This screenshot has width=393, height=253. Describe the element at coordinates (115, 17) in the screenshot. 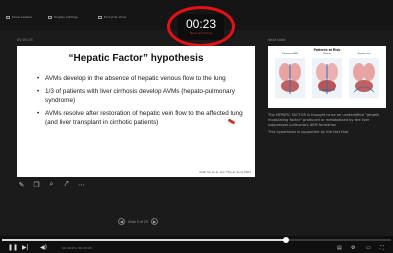

I see `end-slide-show-label: End slide show` at that location.